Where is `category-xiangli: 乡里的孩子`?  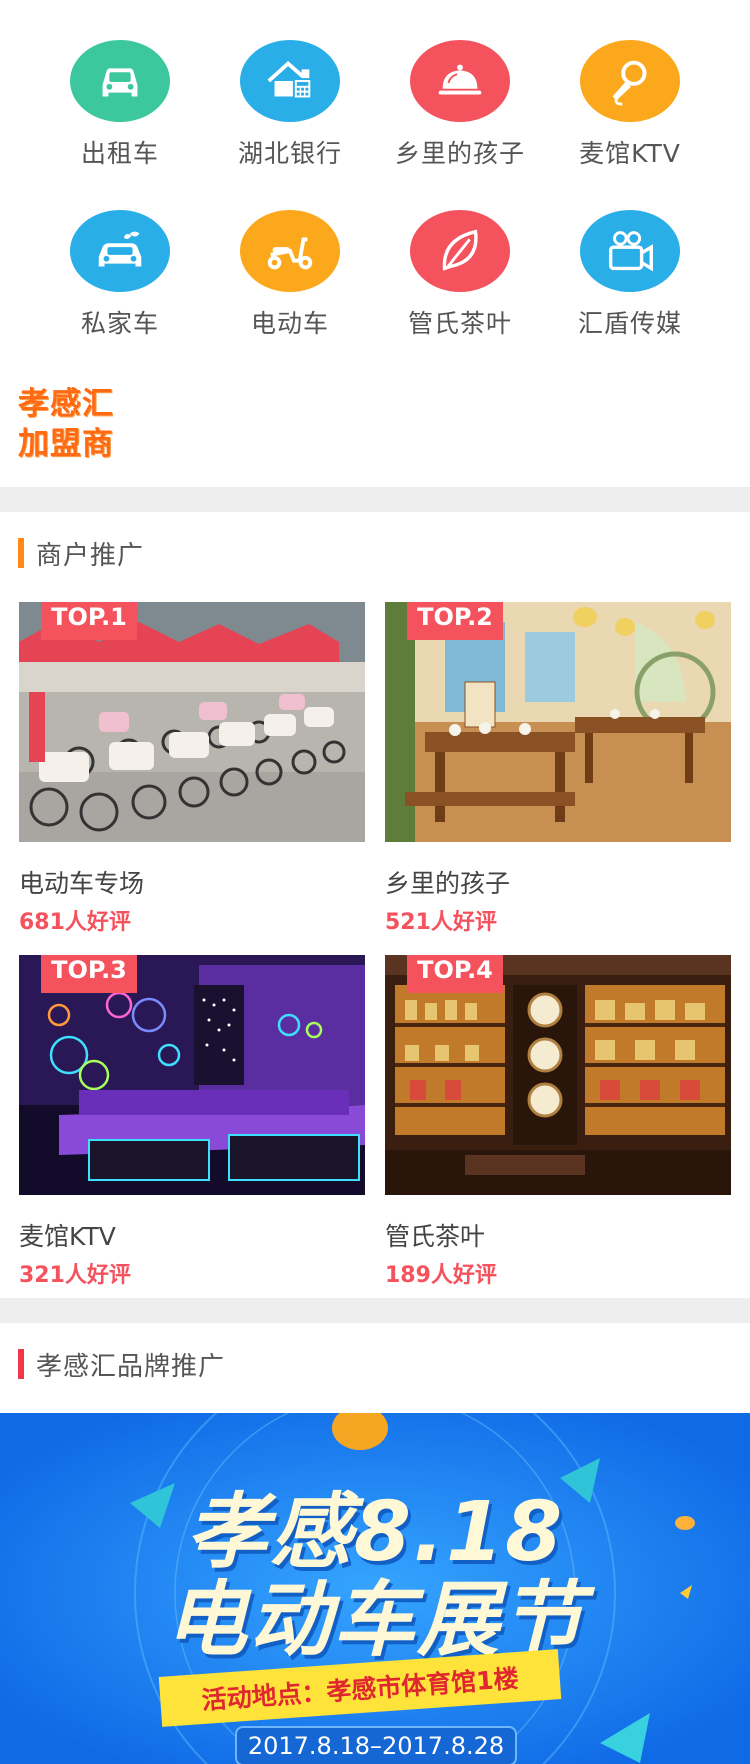
category-xiangli: 乡里的孩子 is located at coordinates (460, 85).